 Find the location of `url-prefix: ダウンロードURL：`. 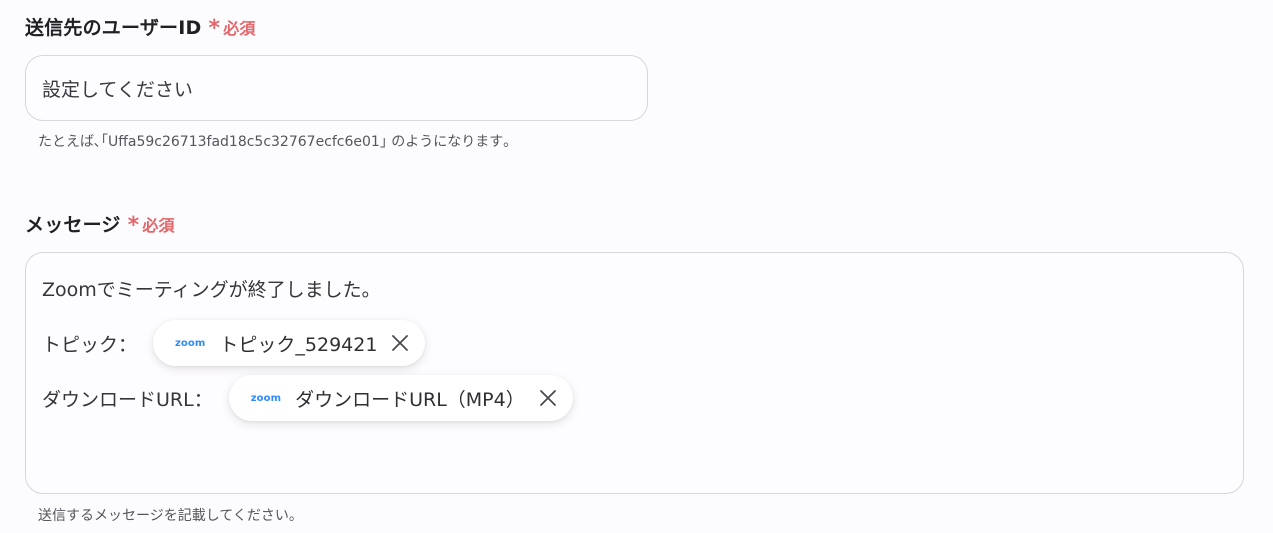

url-prefix: ダウンロードURL： is located at coordinates (127, 399).